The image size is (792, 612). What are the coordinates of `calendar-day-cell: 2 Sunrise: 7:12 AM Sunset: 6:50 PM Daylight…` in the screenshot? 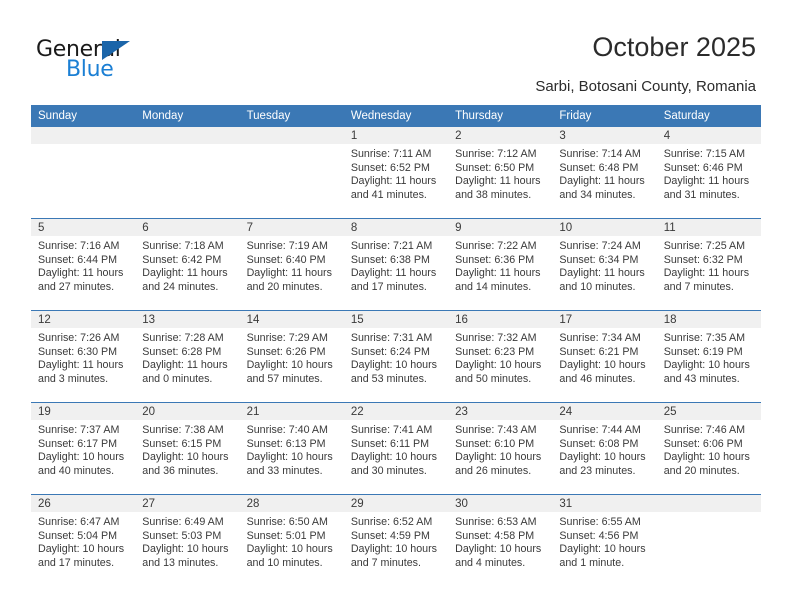 It's located at (500, 172).